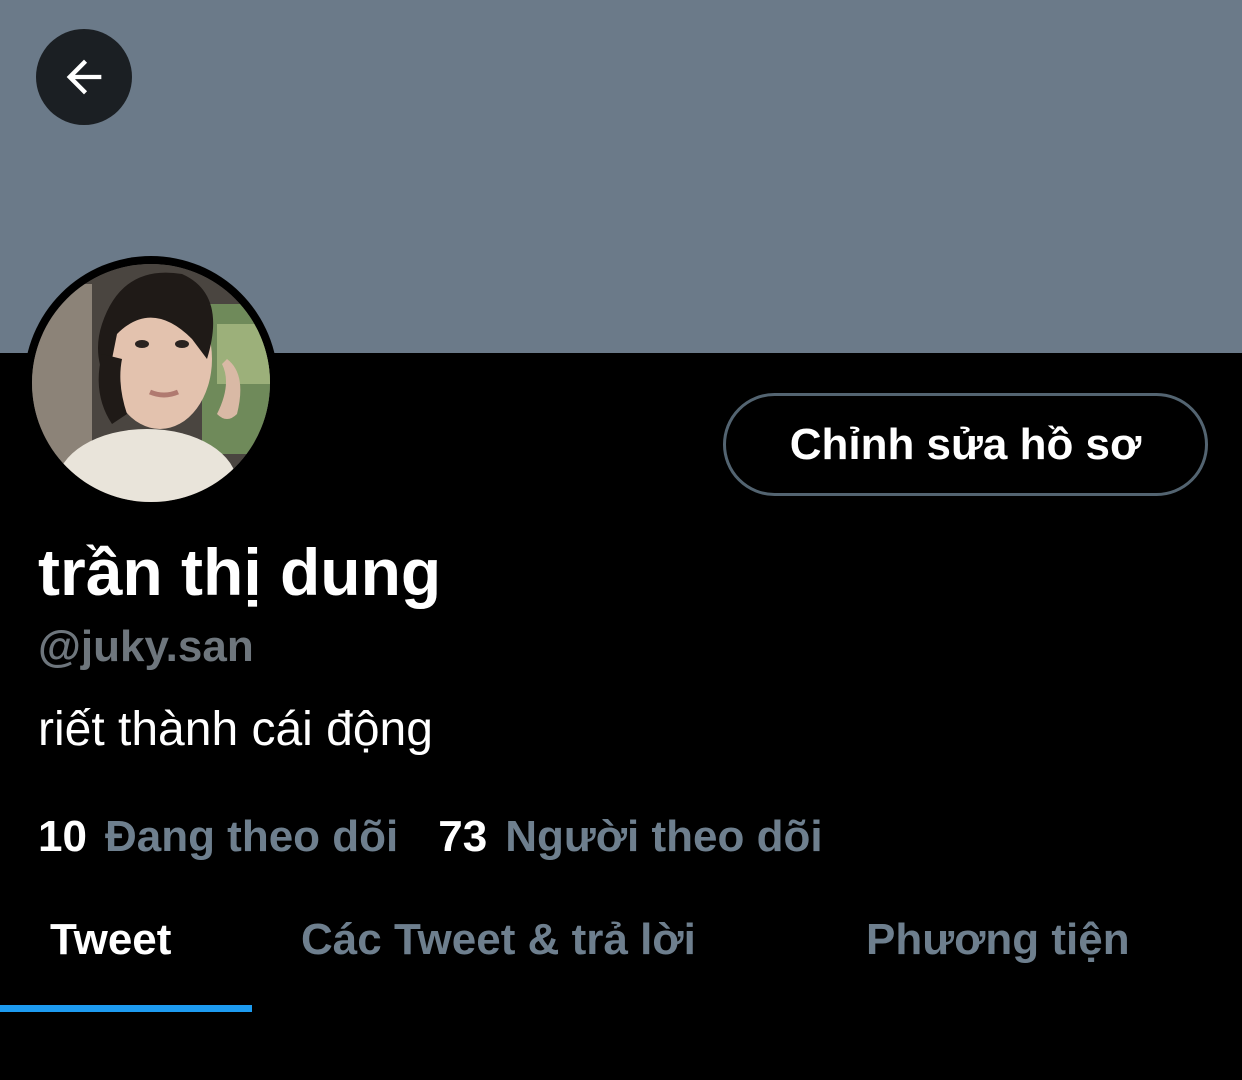  Describe the element at coordinates (62, 836) in the screenshot. I see `following-count: 10` at that location.